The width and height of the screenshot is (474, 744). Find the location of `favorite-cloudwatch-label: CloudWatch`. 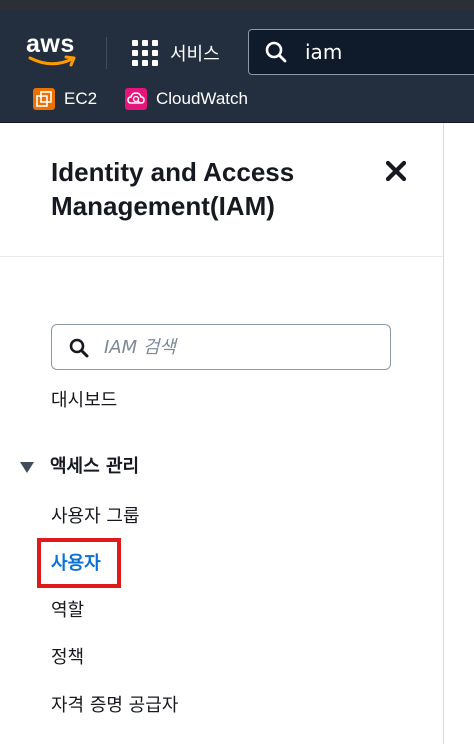

favorite-cloudwatch-label: CloudWatch is located at coordinates (202, 98).